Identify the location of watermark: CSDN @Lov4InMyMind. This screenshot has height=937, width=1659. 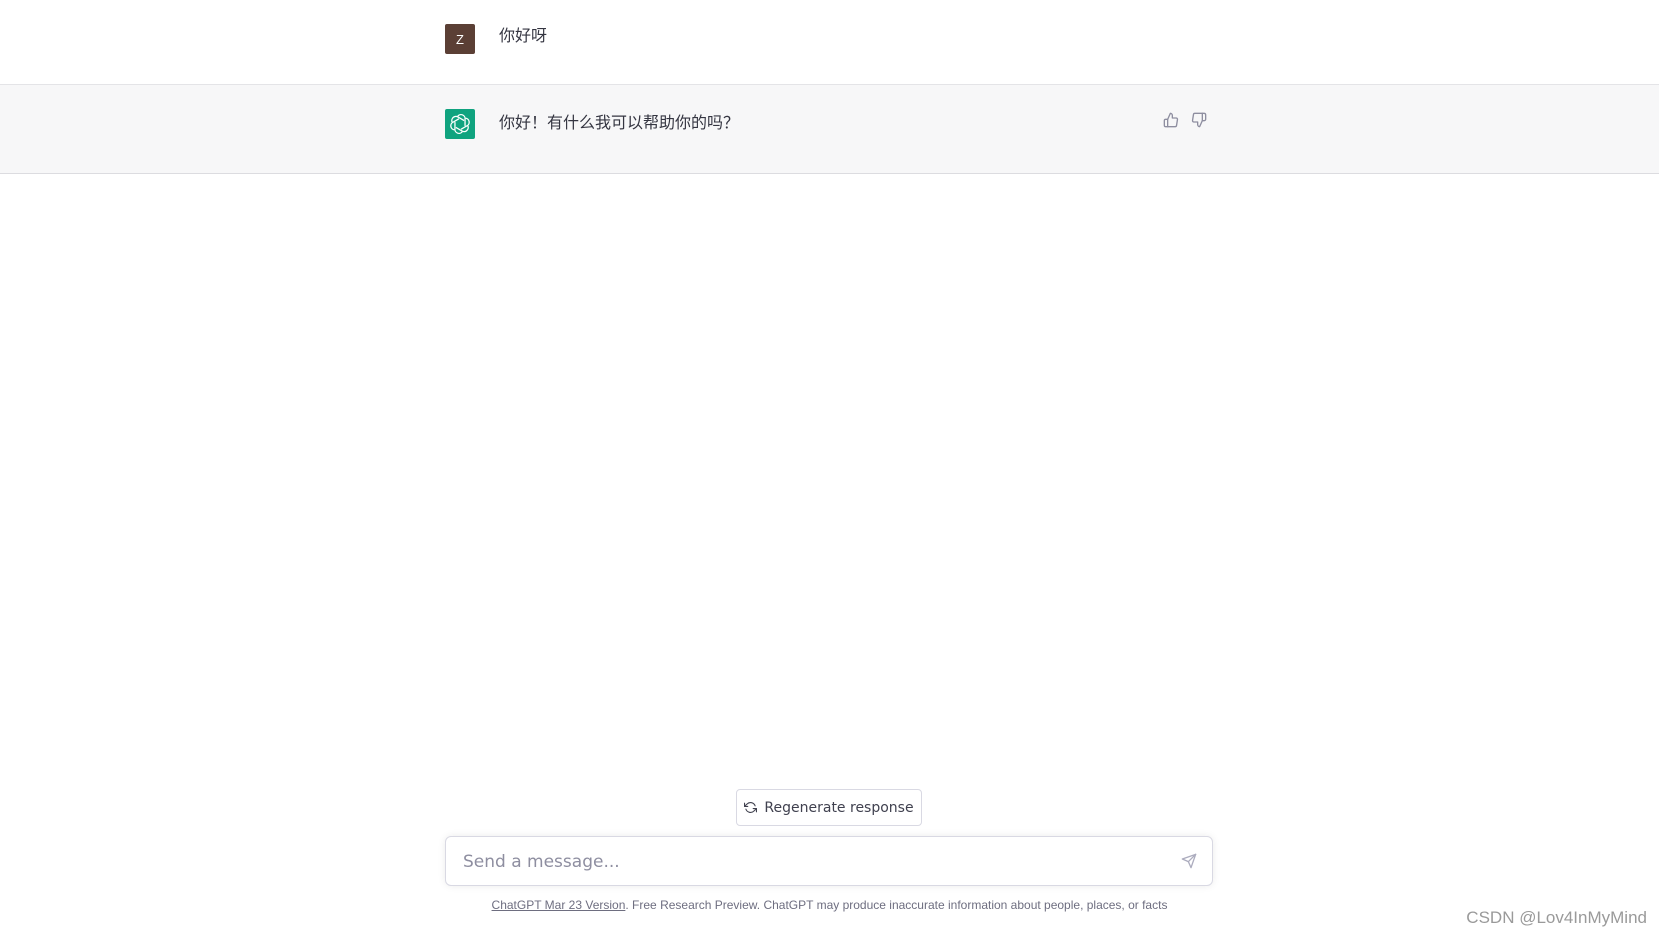
(1556, 917).